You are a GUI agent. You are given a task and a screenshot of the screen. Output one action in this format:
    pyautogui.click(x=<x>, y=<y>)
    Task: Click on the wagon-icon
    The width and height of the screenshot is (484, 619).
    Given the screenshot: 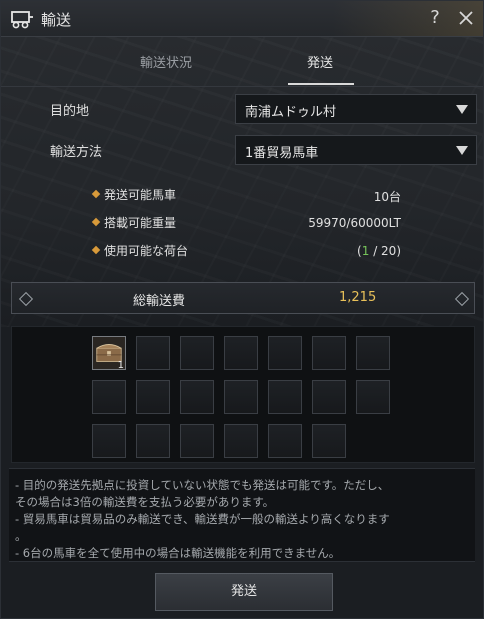 What is the action you would take?
    pyautogui.click(x=22, y=20)
    